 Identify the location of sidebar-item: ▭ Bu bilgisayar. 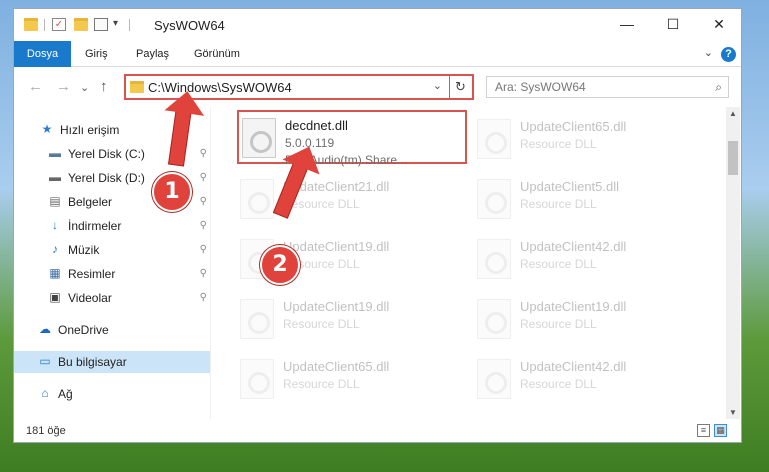
(112, 362).